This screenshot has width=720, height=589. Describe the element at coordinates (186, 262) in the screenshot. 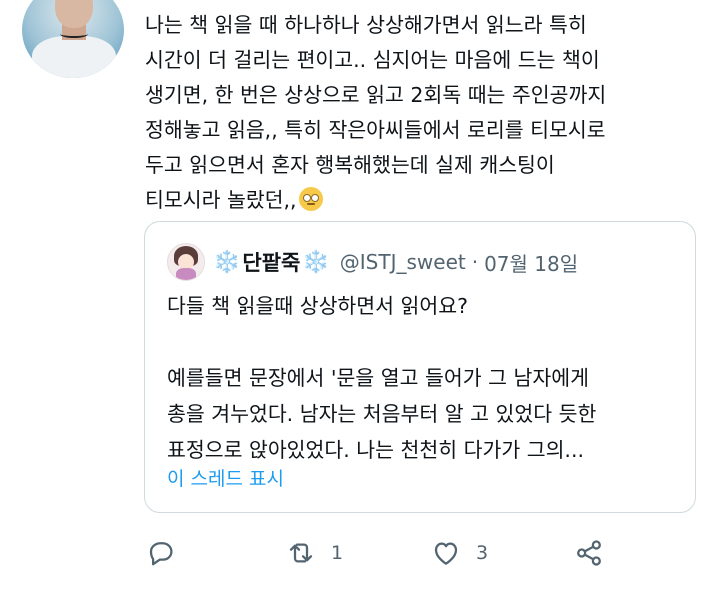

I see `quoted-user-avatar` at that location.